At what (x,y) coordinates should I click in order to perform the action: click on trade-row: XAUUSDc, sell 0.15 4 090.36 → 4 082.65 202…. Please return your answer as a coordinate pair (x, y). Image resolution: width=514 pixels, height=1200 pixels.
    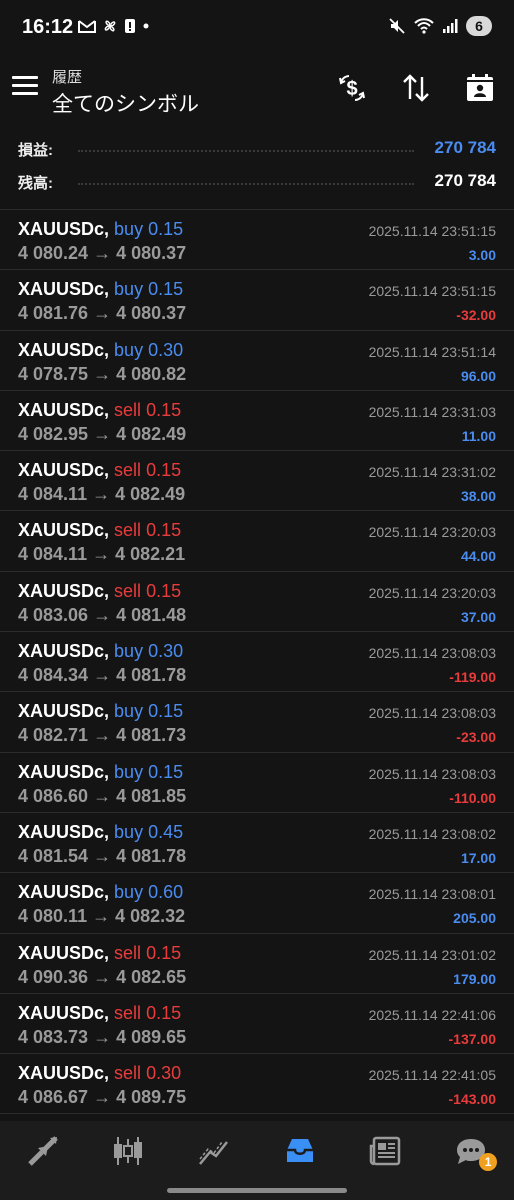
    Looking at the image, I should click on (257, 964).